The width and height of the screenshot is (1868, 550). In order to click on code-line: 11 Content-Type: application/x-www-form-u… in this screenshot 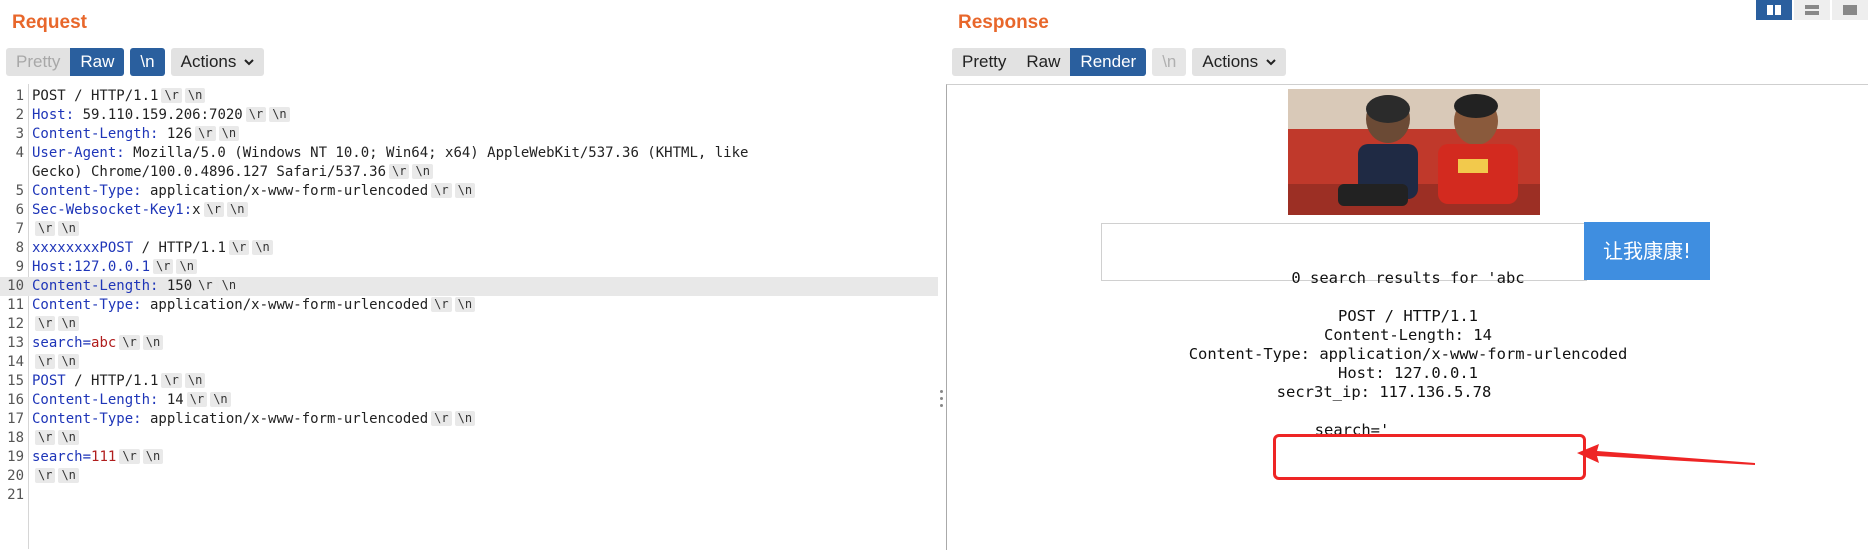, I will do `click(469, 305)`.